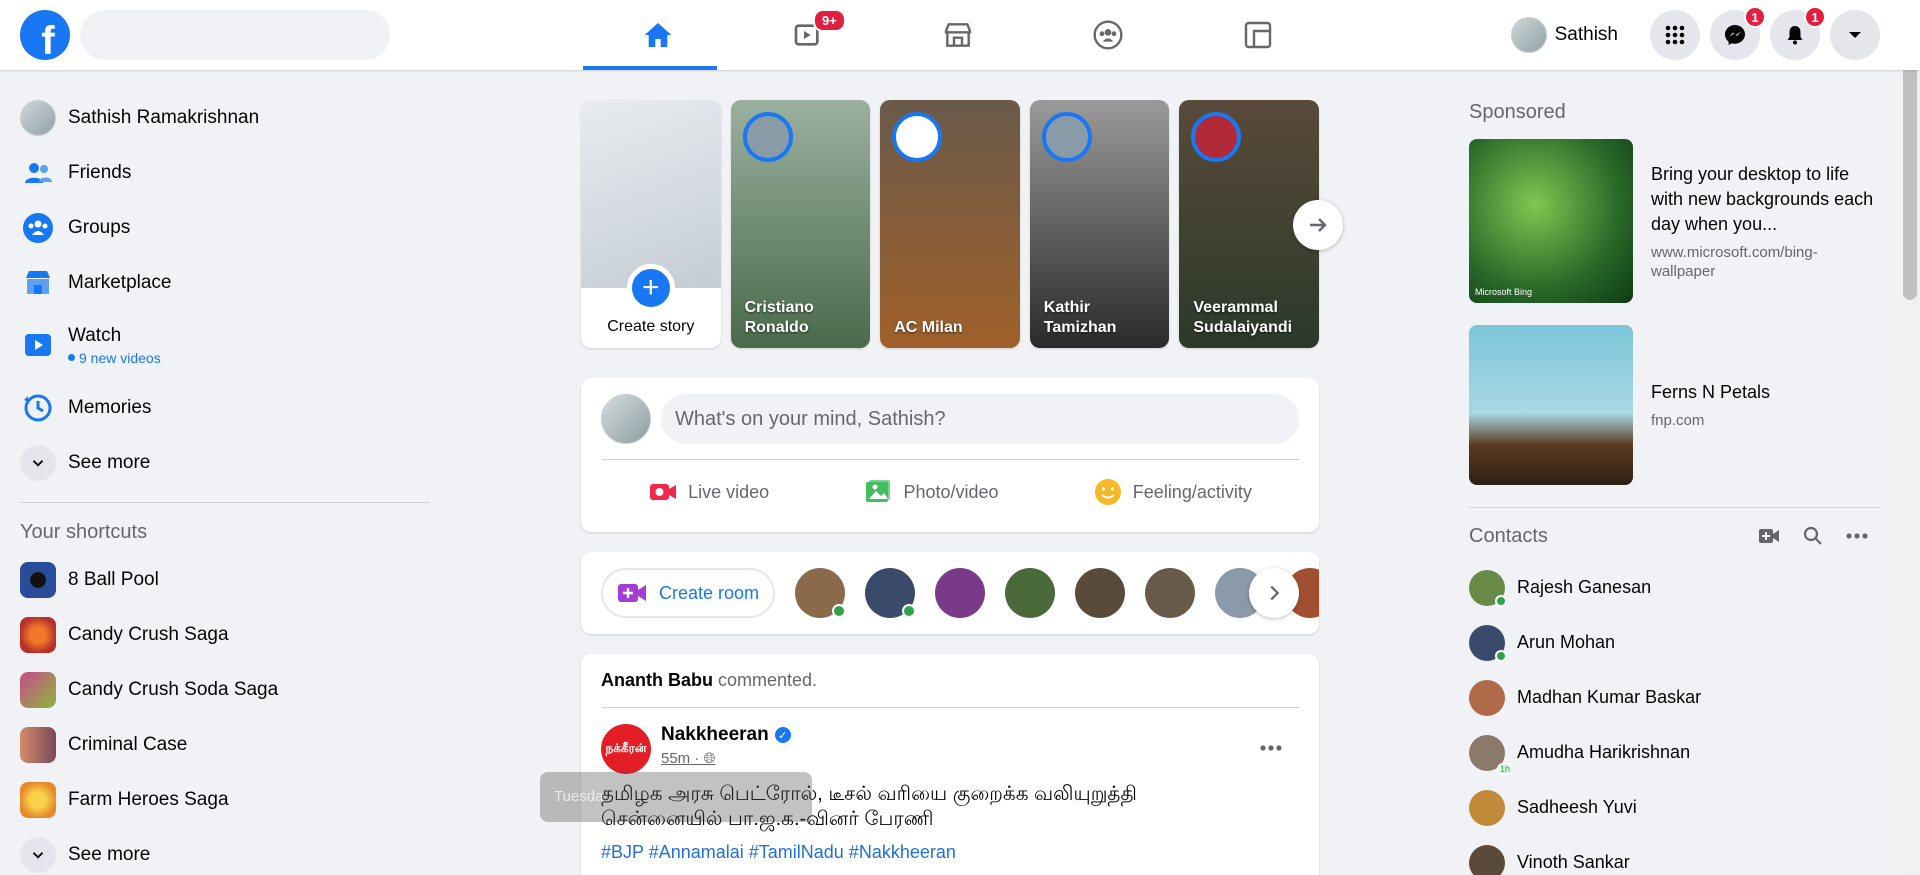 The width and height of the screenshot is (1920, 875). I want to click on gaming-icon, so click(1258, 35).